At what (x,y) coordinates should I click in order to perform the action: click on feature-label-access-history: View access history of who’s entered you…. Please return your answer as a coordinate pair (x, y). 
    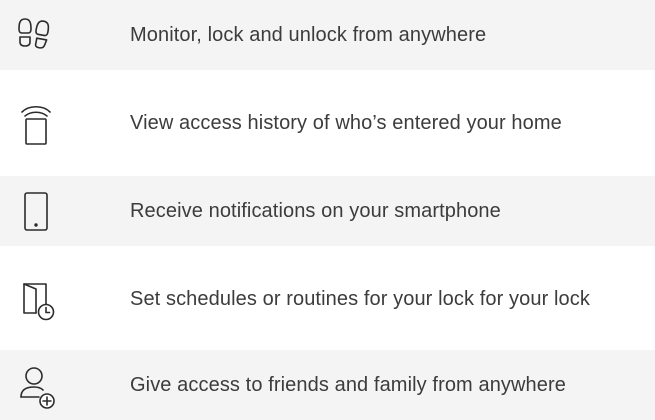
    Looking at the image, I should click on (346, 122).